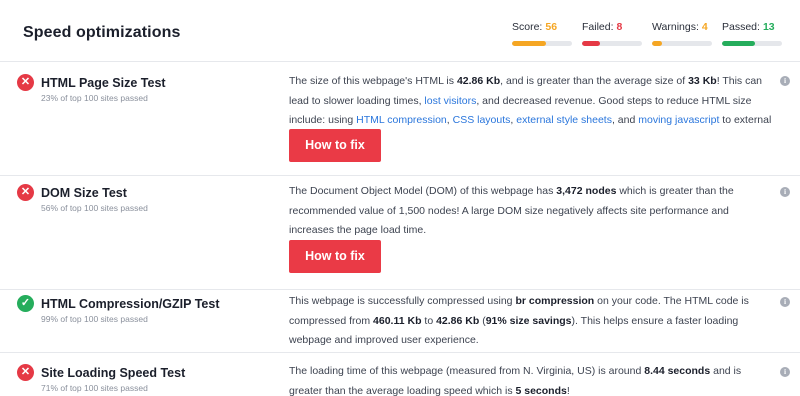 The height and width of the screenshot is (396, 800). I want to click on passed-bar, so click(752, 43).